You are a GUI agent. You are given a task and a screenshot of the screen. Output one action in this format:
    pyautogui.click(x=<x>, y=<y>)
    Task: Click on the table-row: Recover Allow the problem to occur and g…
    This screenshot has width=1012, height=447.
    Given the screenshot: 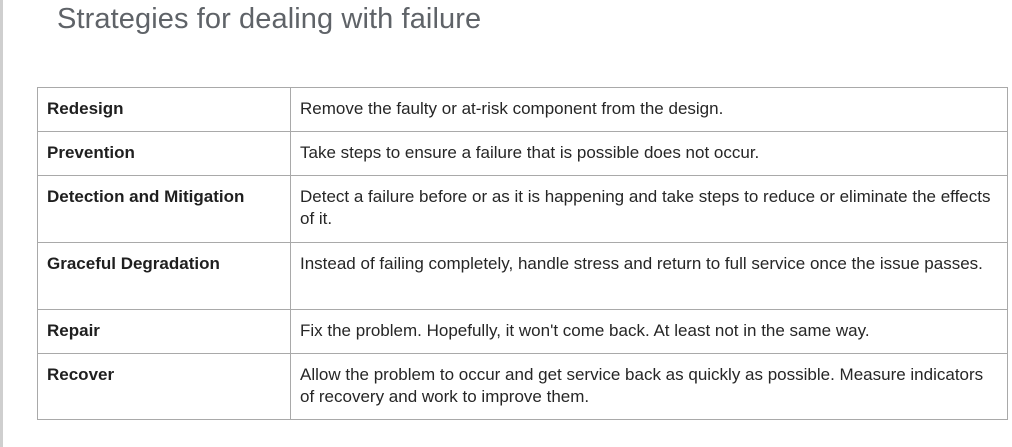 What is the action you would take?
    pyautogui.click(x=522, y=386)
    